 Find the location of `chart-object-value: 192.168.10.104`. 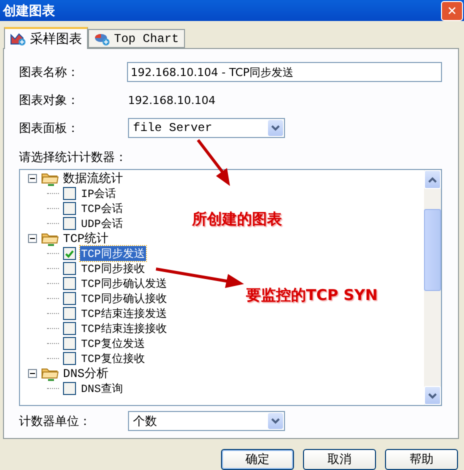

chart-object-value: 192.168.10.104 is located at coordinates (172, 100).